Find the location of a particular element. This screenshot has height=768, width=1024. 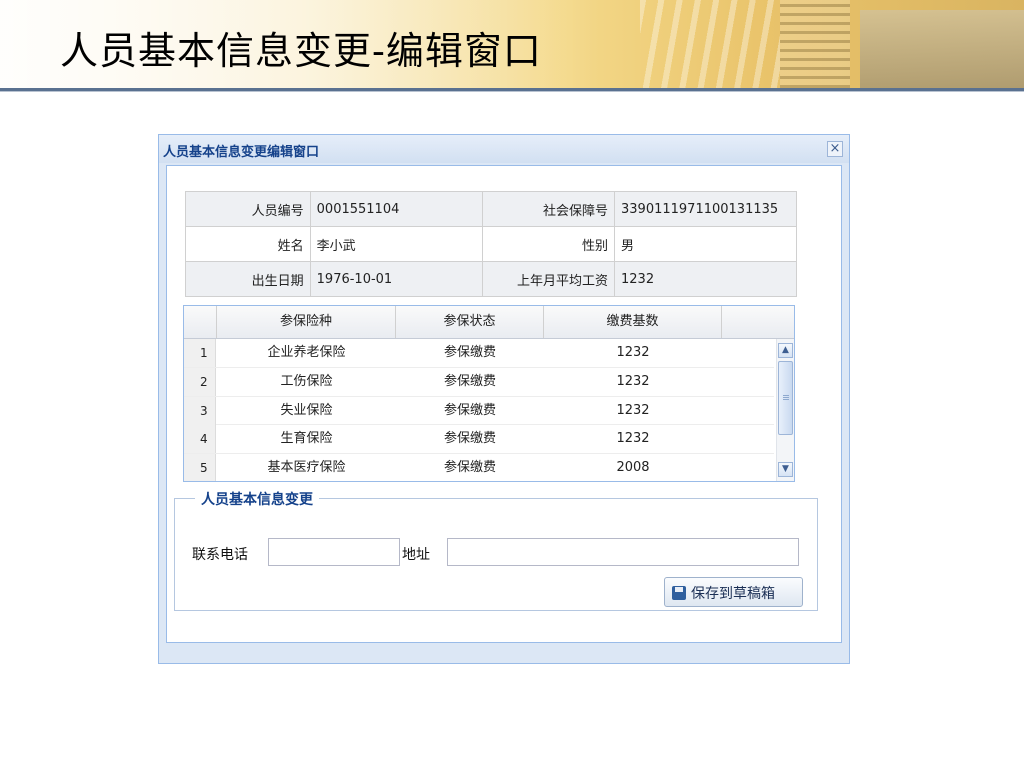

insurance-type-cell: 企业养老保险 is located at coordinates (306, 352).